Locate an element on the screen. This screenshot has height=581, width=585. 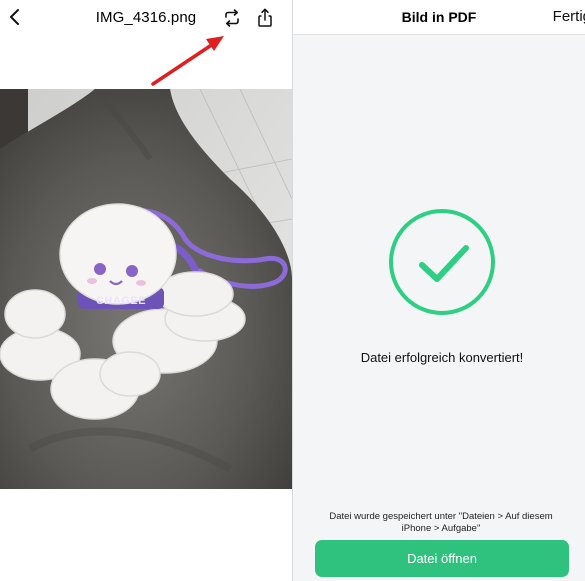
page-title: Bild in PDF is located at coordinates (439, 17).